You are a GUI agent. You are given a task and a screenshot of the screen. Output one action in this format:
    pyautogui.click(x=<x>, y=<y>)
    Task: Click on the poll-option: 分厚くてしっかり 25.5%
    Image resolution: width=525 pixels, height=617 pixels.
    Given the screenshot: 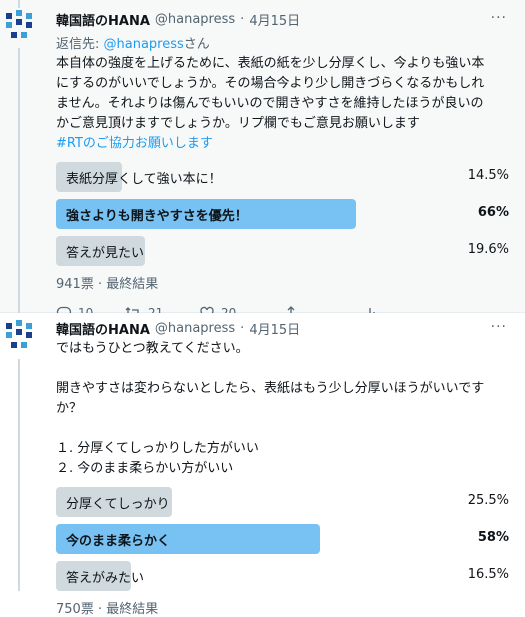 What is the action you would take?
    pyautogui.click(x=283, y=502)
    